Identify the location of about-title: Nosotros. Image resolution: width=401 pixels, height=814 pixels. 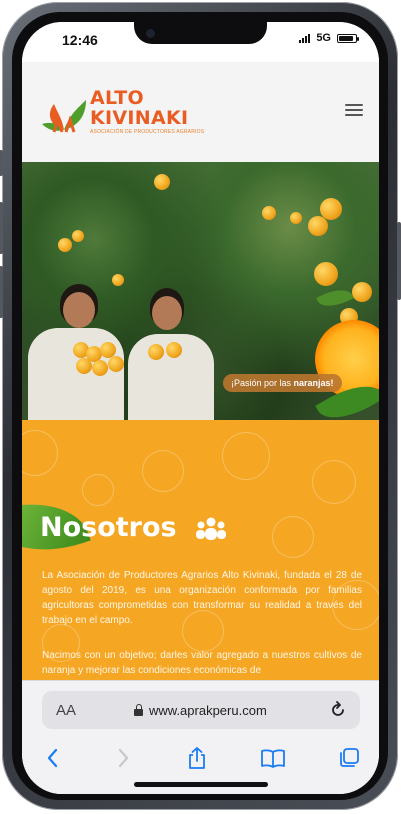
(108, 527).